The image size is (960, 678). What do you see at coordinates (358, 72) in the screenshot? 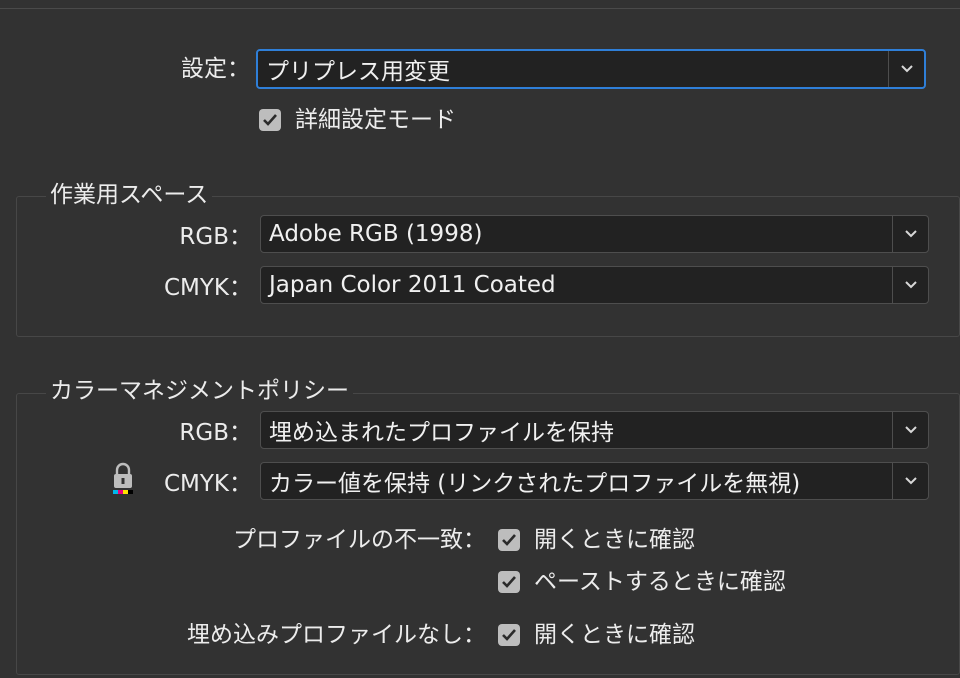
I see `settings-dropdown-value: プリプレス用変更` at bounding box center [358, 72].